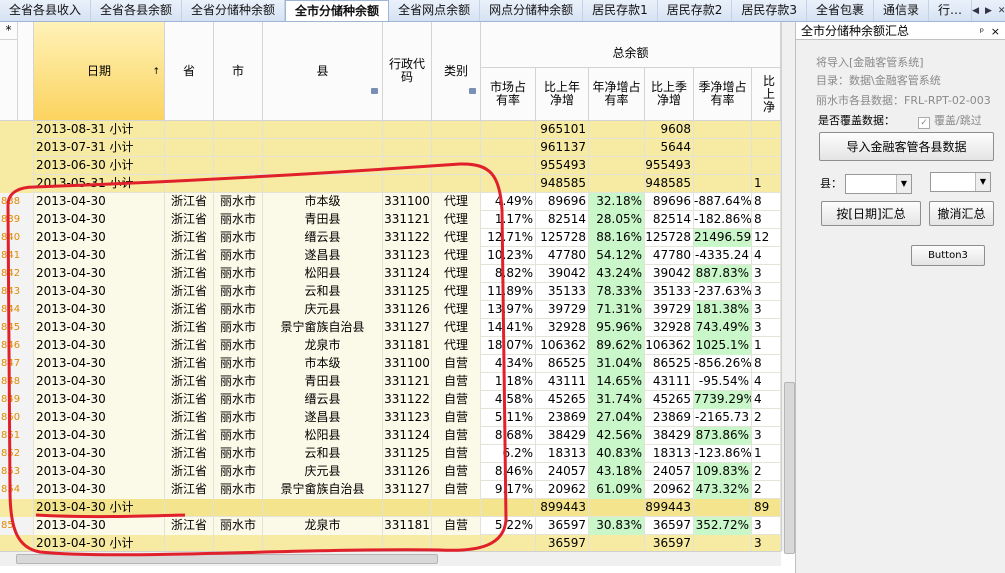  Describe the element at coordinates (508, 328) in the screenshot. I see `cell-c1: 14.41%` at that location.